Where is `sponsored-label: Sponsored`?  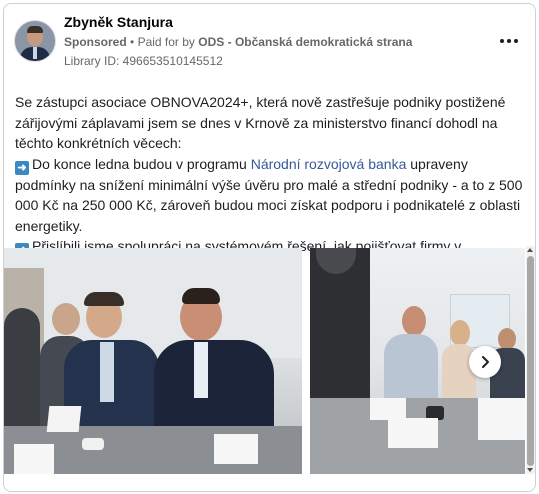
sponsored-label: Sponsored is located at coordinates (95, 42).